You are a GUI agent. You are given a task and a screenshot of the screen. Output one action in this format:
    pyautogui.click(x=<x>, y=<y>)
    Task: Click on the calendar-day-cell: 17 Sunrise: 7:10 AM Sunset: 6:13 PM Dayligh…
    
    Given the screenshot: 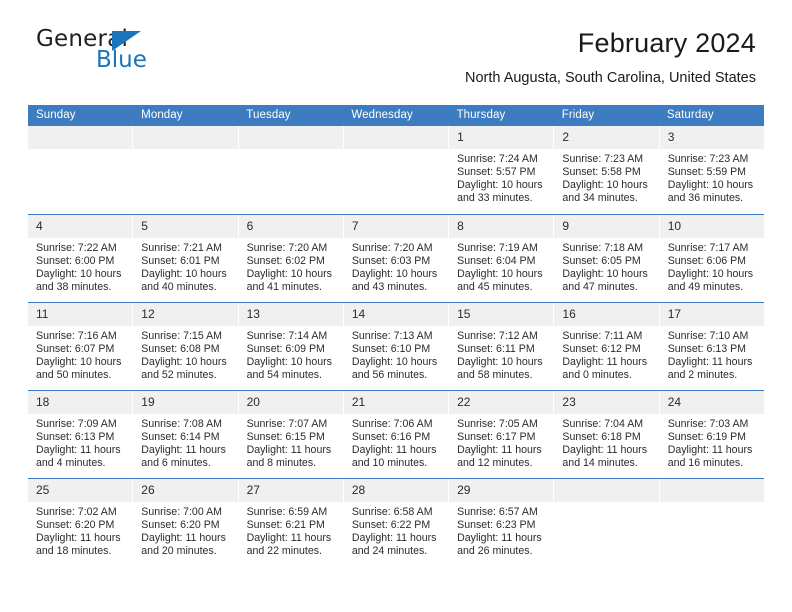 What is the action you would take?
    pyautogui.click(x=711, y=346)
    